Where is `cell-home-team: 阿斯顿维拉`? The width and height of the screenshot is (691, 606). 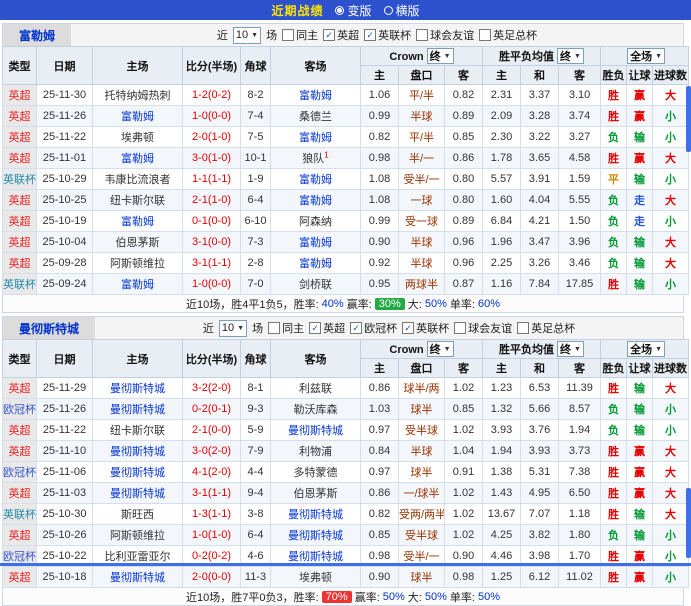 cell-home-team: 阿斯顿维拉 is located at coordinates (137, 263).